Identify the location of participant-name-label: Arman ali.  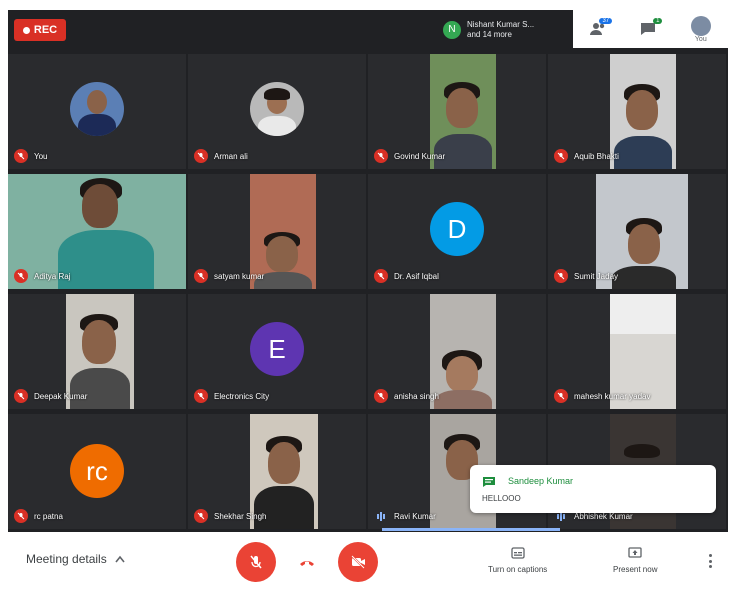
(221, 156).